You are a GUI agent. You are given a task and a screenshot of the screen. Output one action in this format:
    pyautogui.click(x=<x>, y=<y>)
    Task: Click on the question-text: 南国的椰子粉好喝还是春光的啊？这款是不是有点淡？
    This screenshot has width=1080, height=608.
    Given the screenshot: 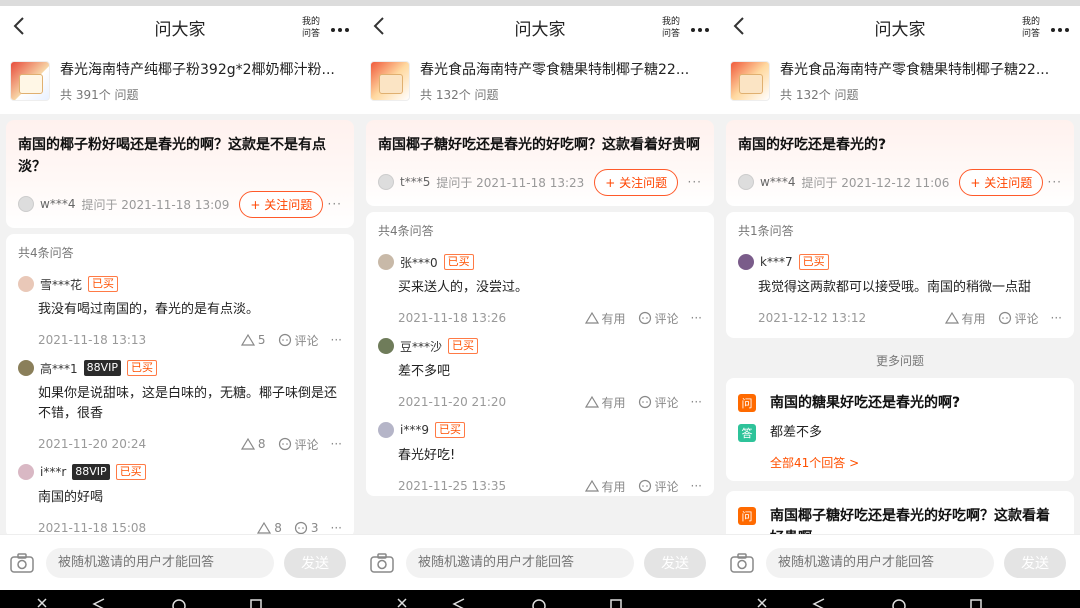 What is the action you would take?
    pyautogui.click(x=172, y=156)
    